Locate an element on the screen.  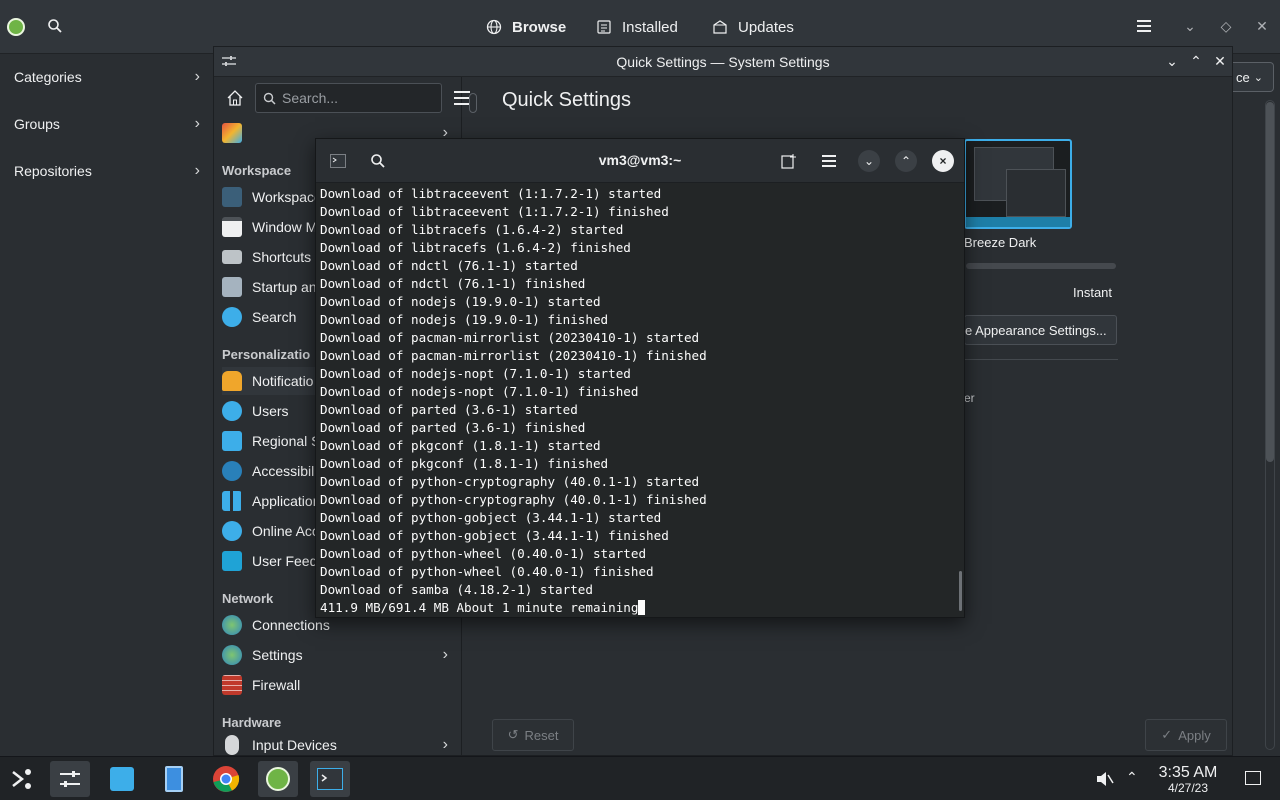
terminal-scrollbar is located at coordinates (960, 591).